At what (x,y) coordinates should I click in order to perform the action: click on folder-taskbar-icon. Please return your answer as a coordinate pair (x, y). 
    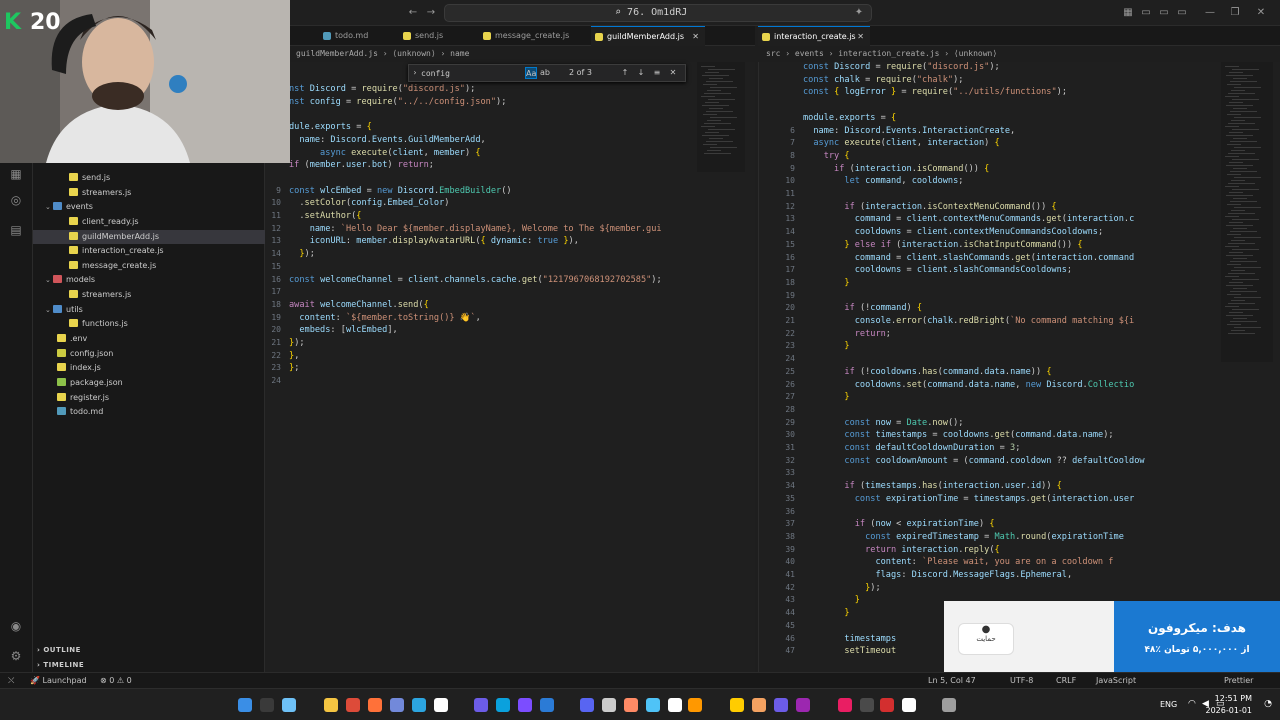
    Looking at the image, I should click on (331, 705).